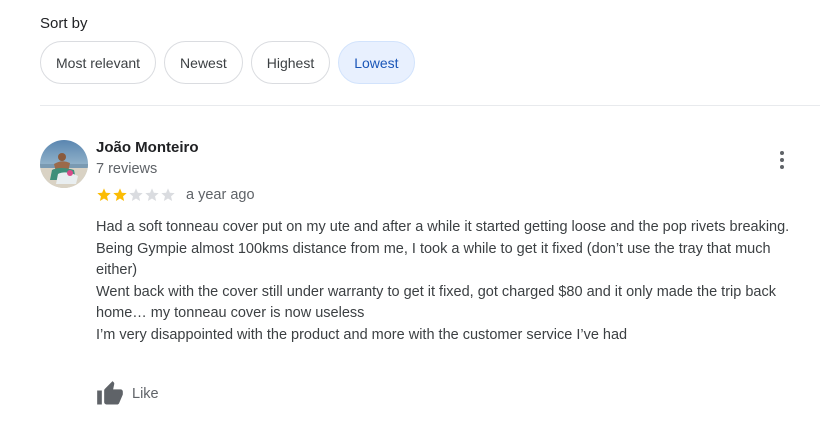 The height and width of the screenshot is (427, 831). Describe the element at coordinates (145, 394) in the screenshot. I see `like-label: Like` at that location.